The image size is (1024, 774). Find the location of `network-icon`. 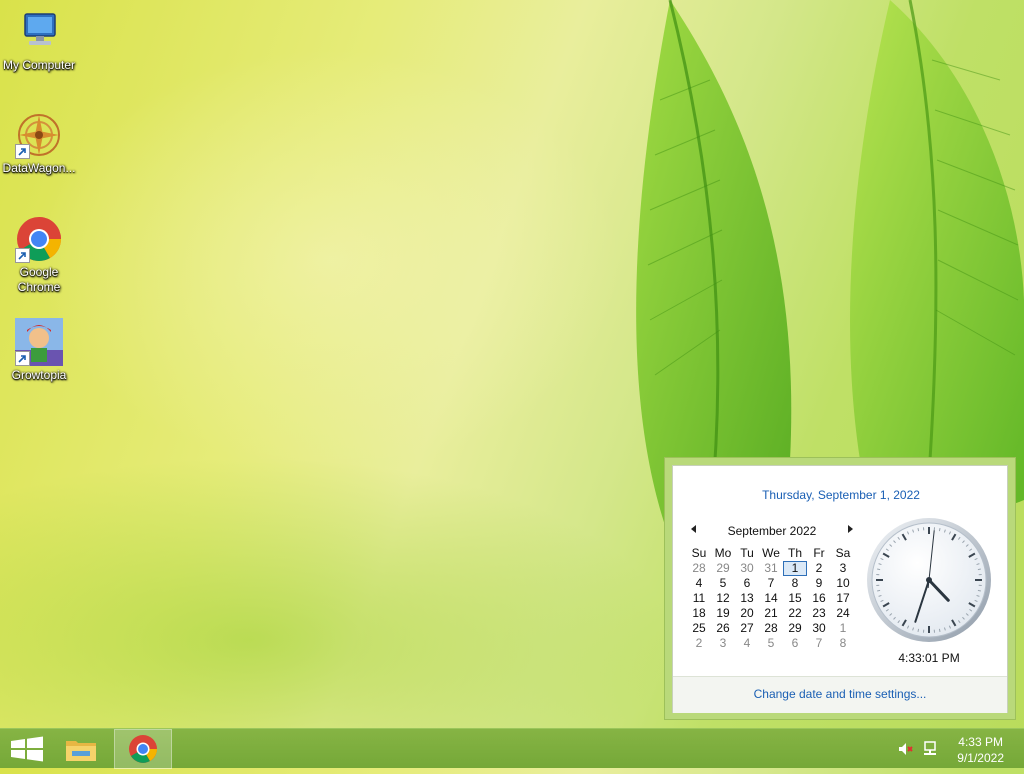

network-icon is located at coordinates (930, 749).